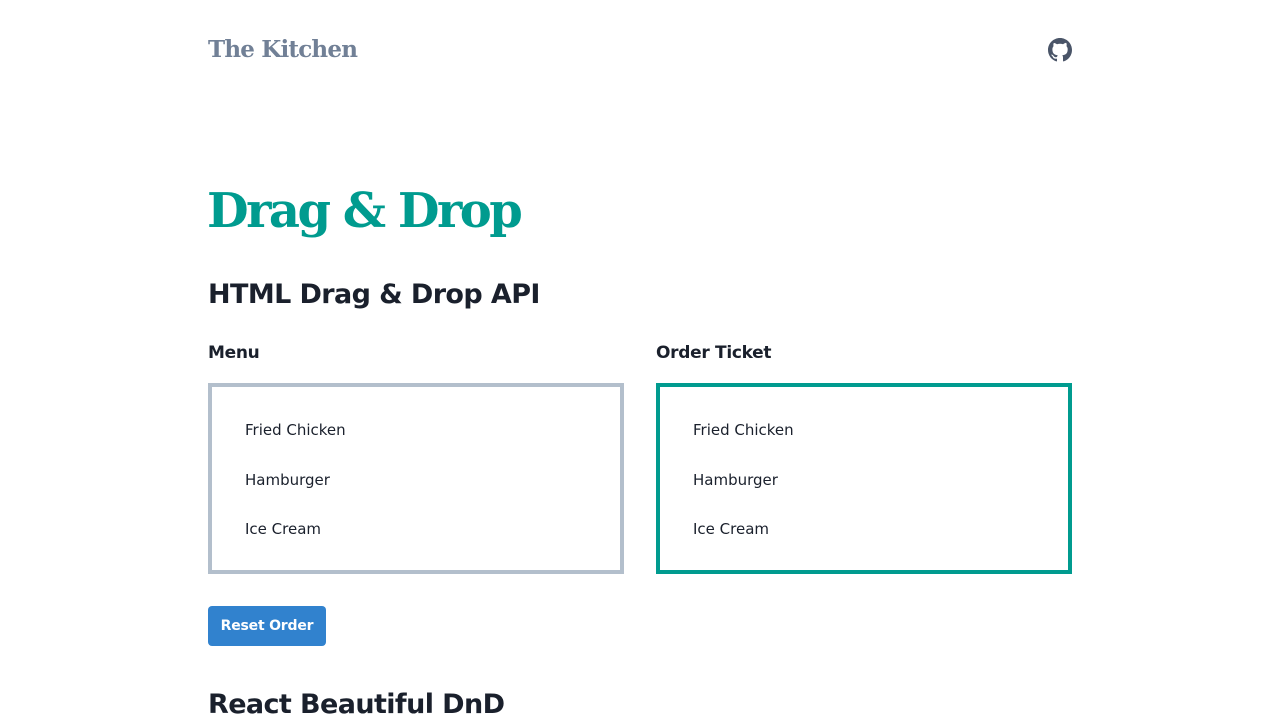 Image resolution: width=1280 pixels, height=720 pixels. What do you see at coordinates (283, 529) in the screenshot?
I see `menu-item-ice-cream: Ice Cream` at bounding box center [283, 529].